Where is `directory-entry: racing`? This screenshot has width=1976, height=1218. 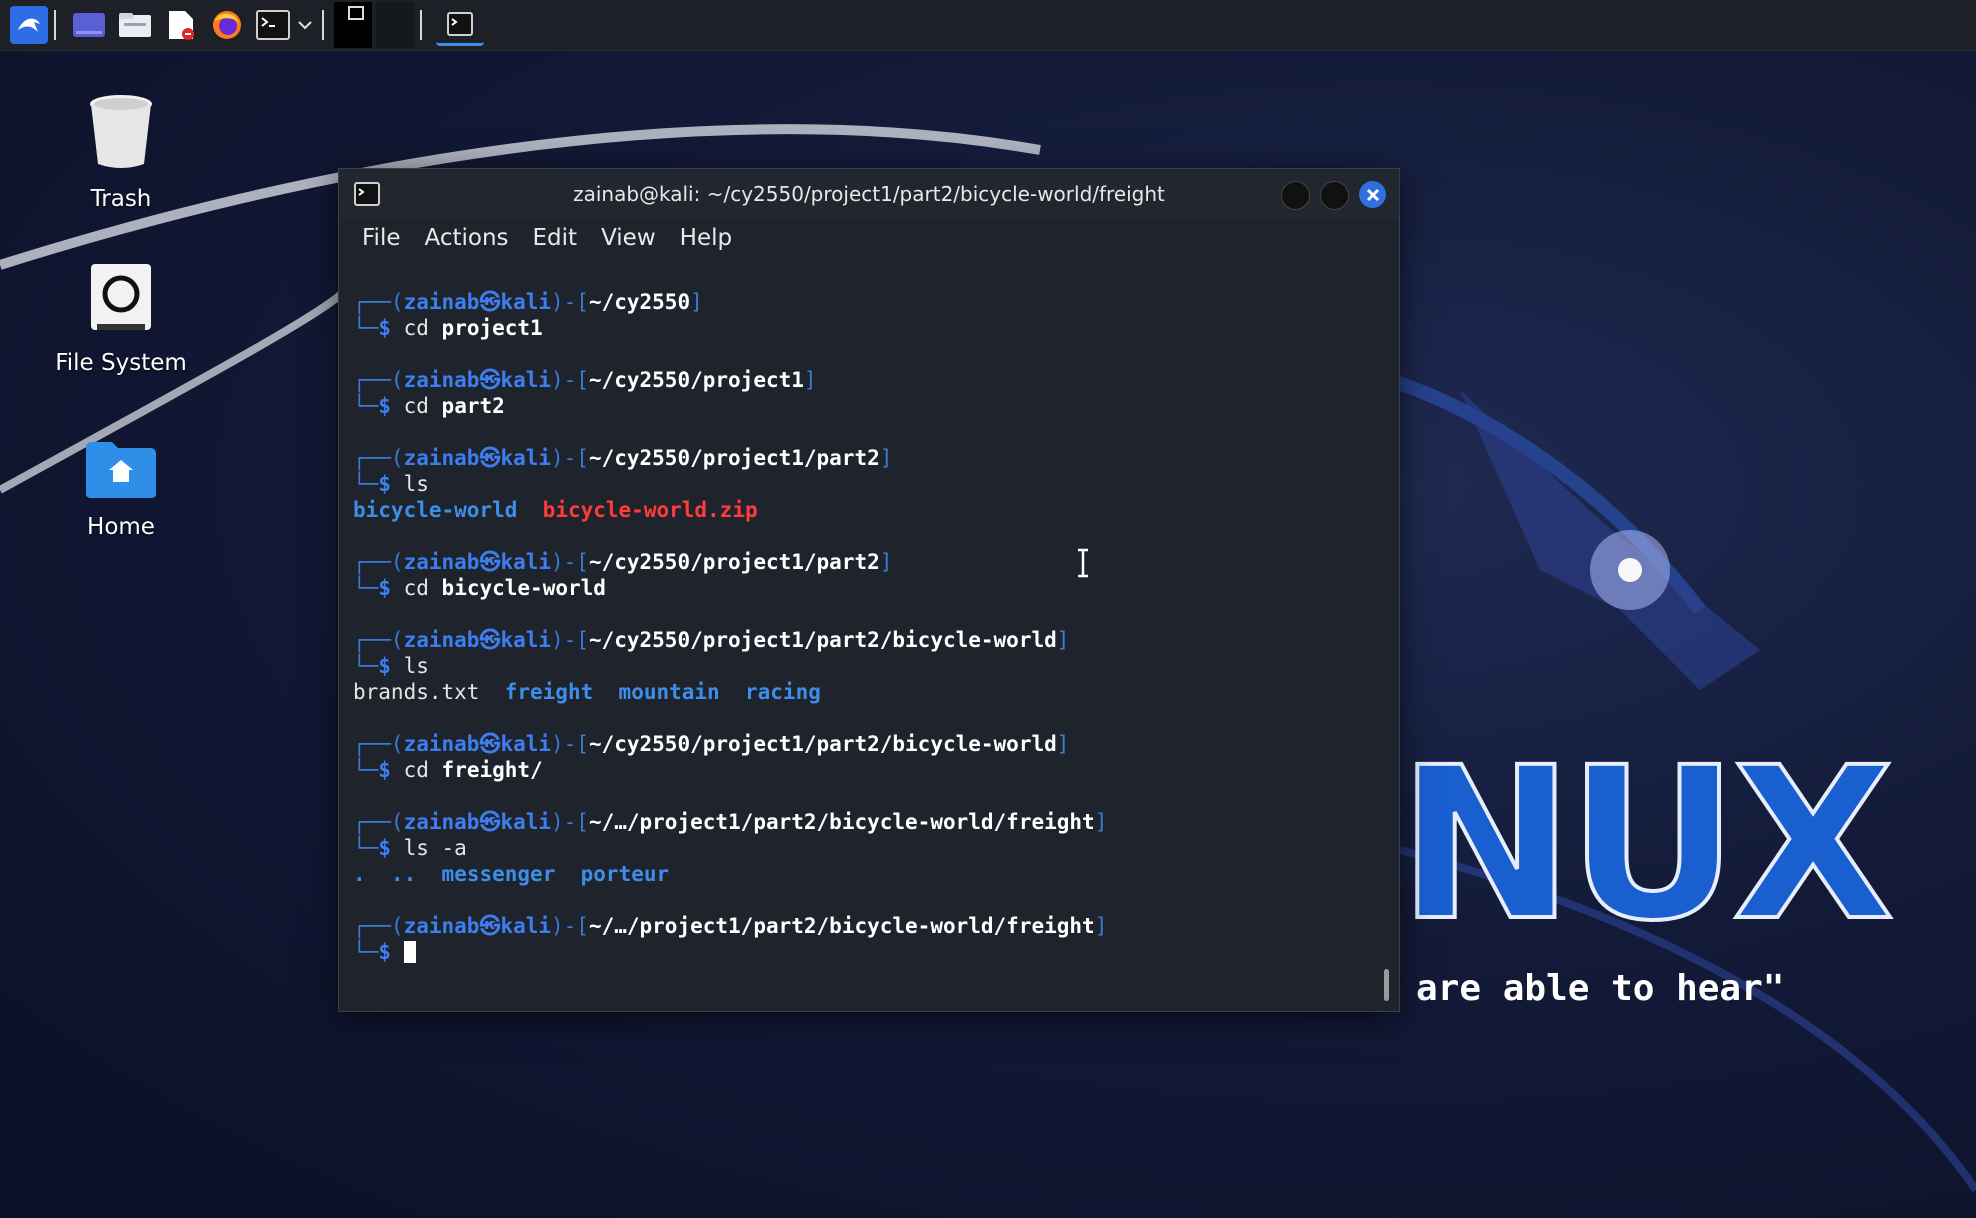
directory-entry: racing is located at coordinates (783, 692).